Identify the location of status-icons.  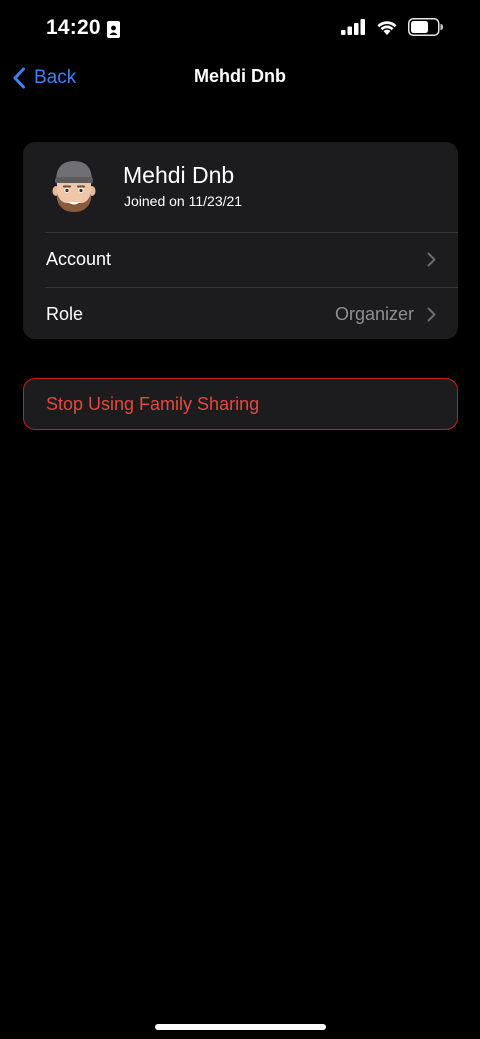
(392, 29).